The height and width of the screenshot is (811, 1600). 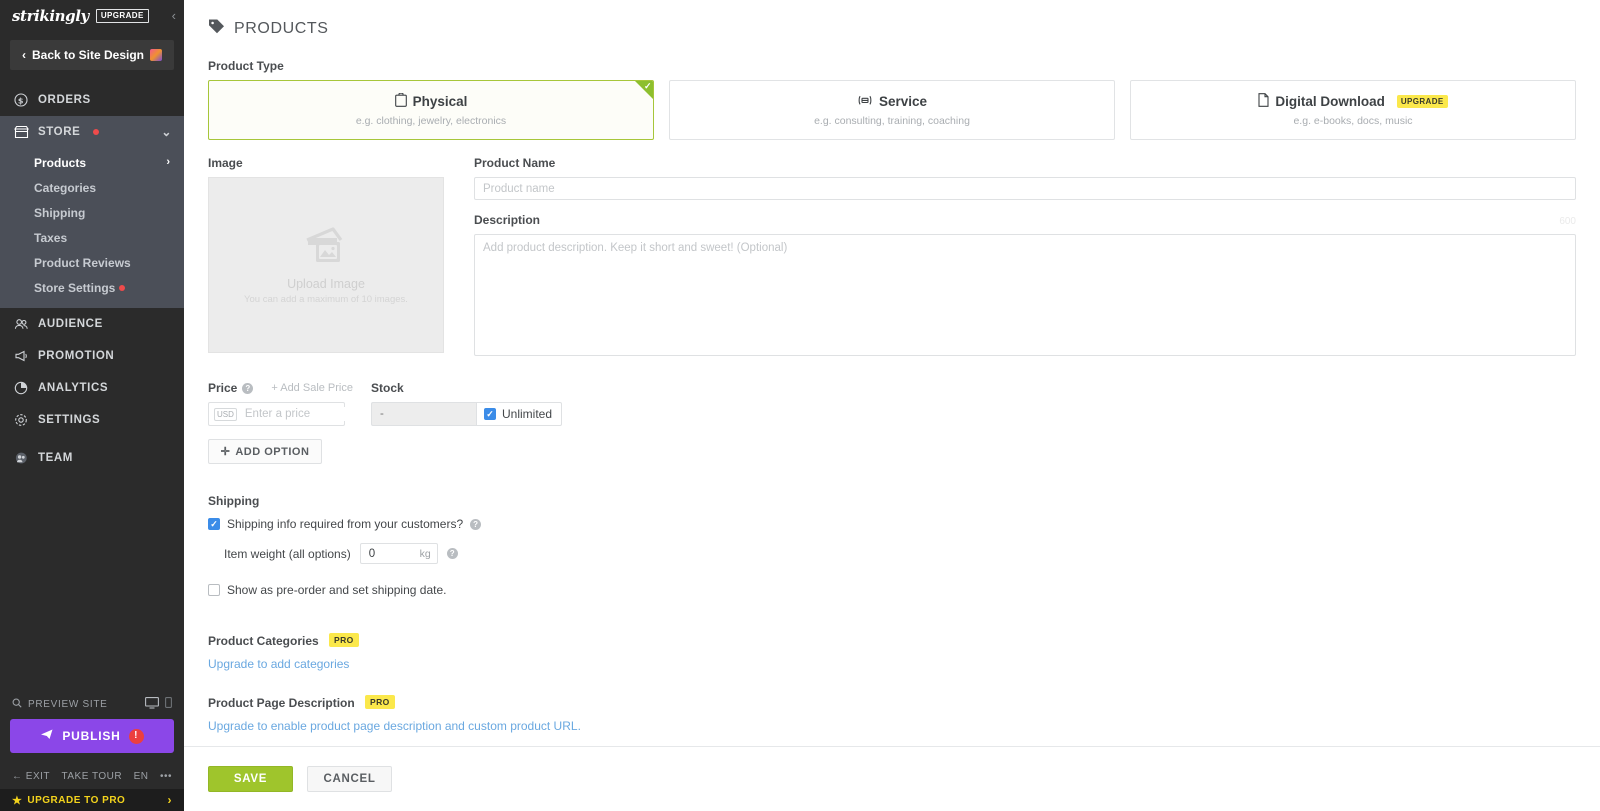 I want to click on language-button: EN, so click(x=141, y=776).